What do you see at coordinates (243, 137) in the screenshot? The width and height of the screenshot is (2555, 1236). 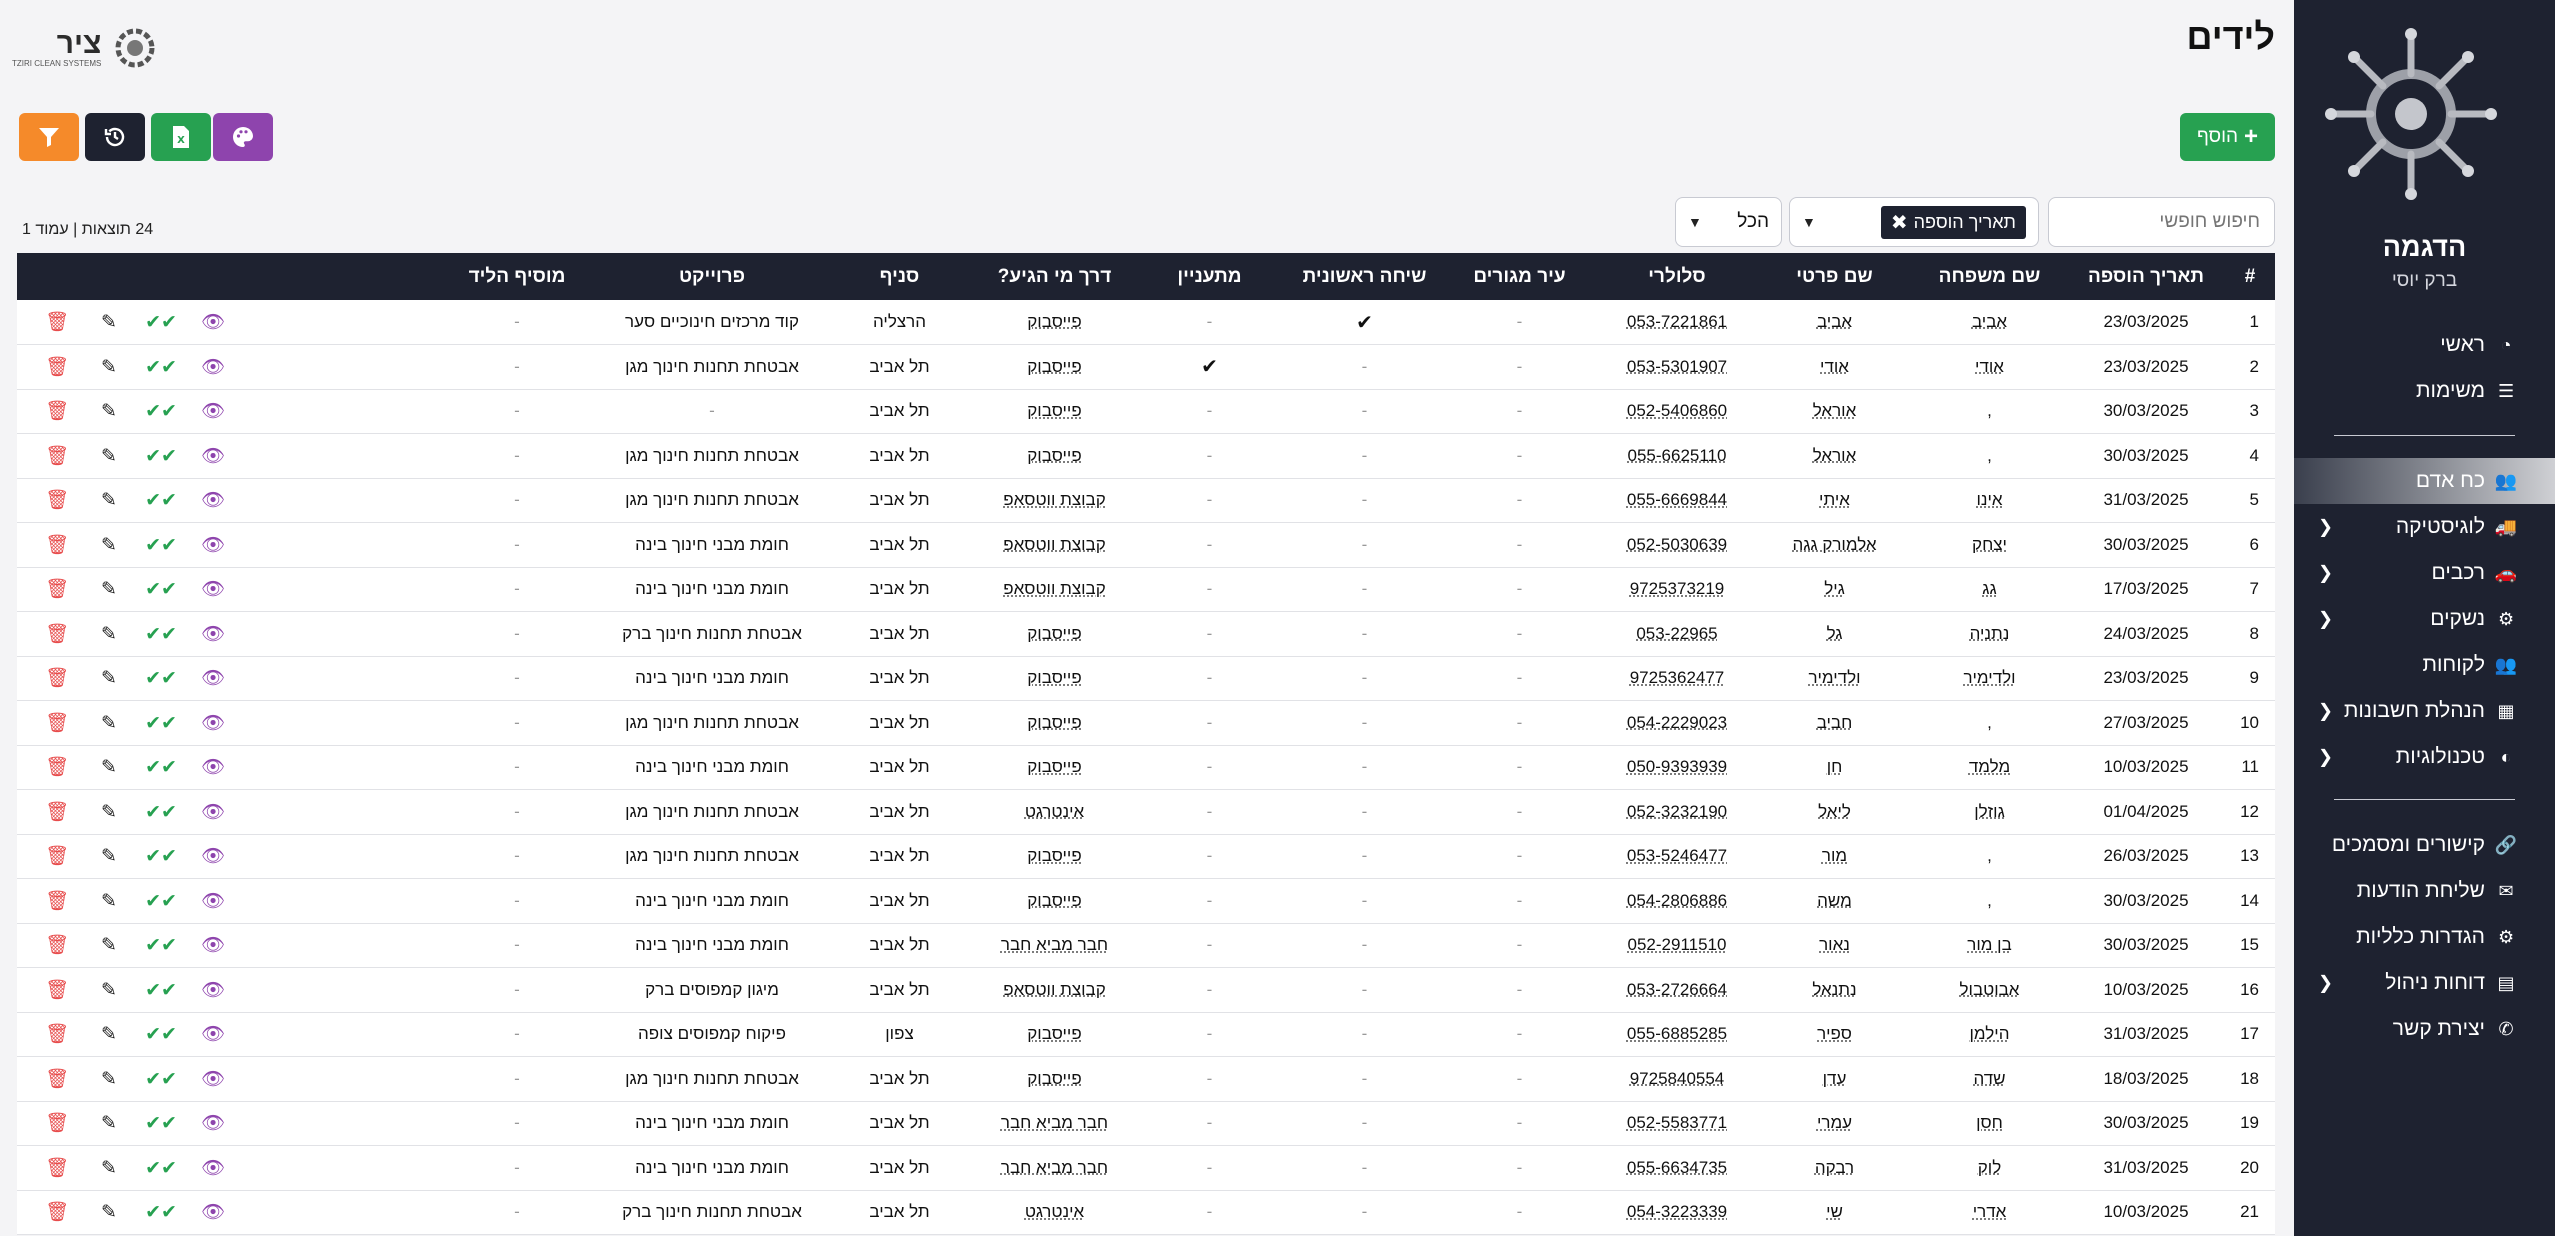 I see `theme-button` at bounding box center [243, 137].